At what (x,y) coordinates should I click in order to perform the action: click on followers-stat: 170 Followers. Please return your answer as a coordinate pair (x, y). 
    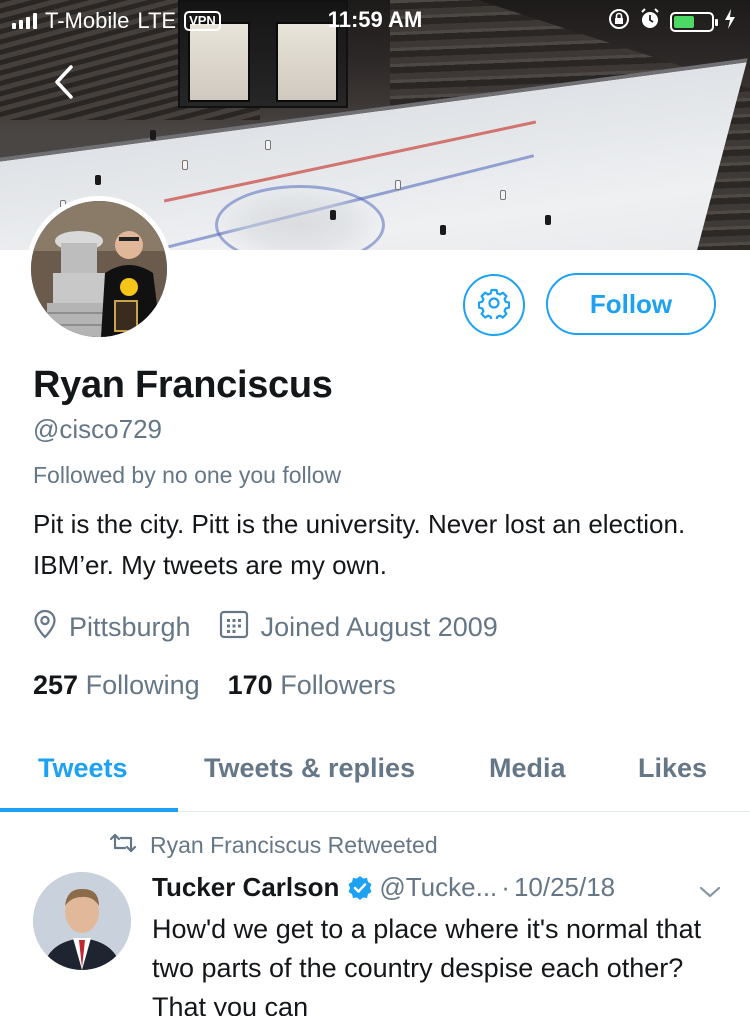
    Looking at the image, I should click on (312, 685).